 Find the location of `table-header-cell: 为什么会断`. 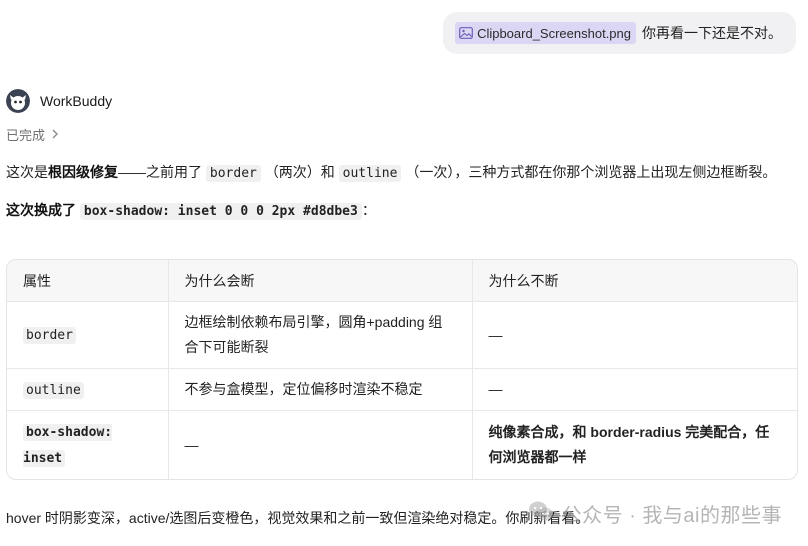

table-header-cell: 为什么会断 is located at coordinates (320, 281).